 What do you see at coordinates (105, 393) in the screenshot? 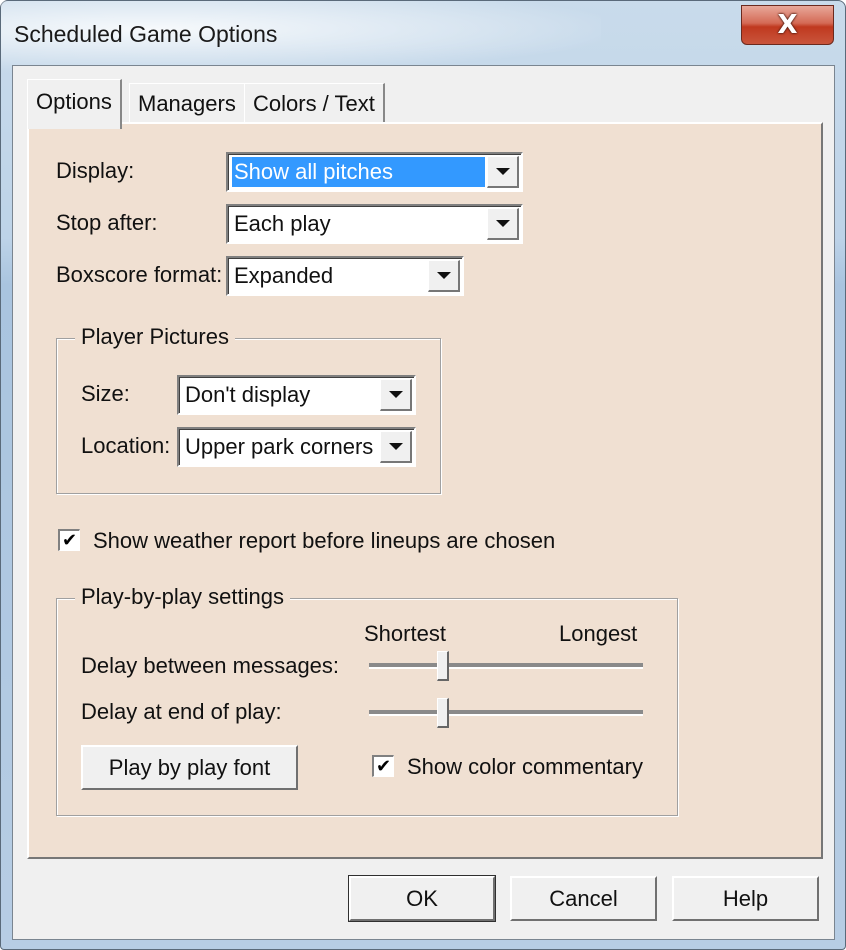
I see `picture-size-label: Size:` at bounding box center [105, 393].